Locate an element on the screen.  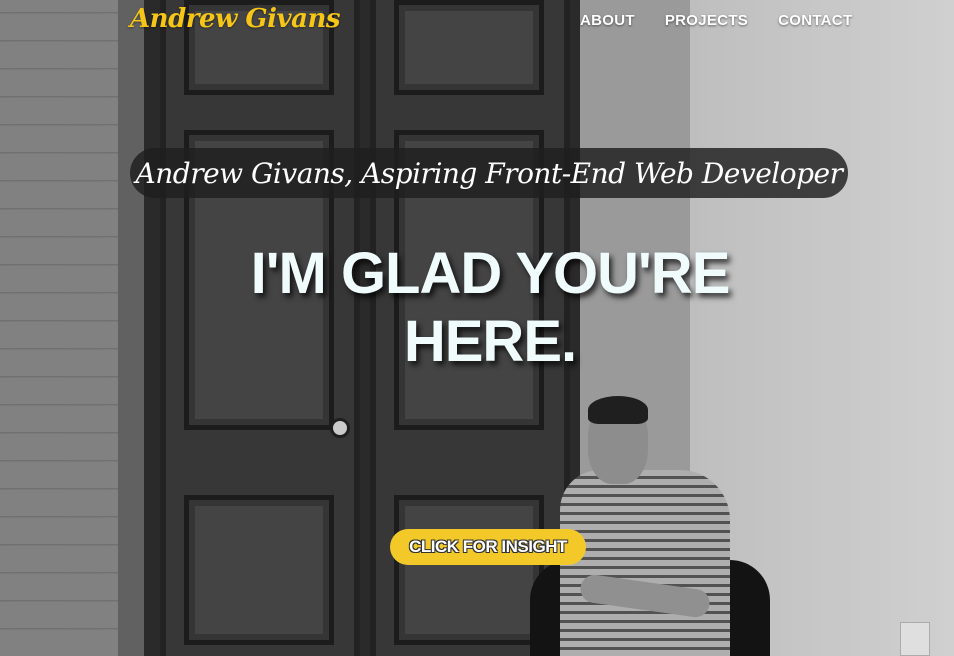
nav-links: ABOUT PROJECTS CONTACT is located at coordinates (716, 20).